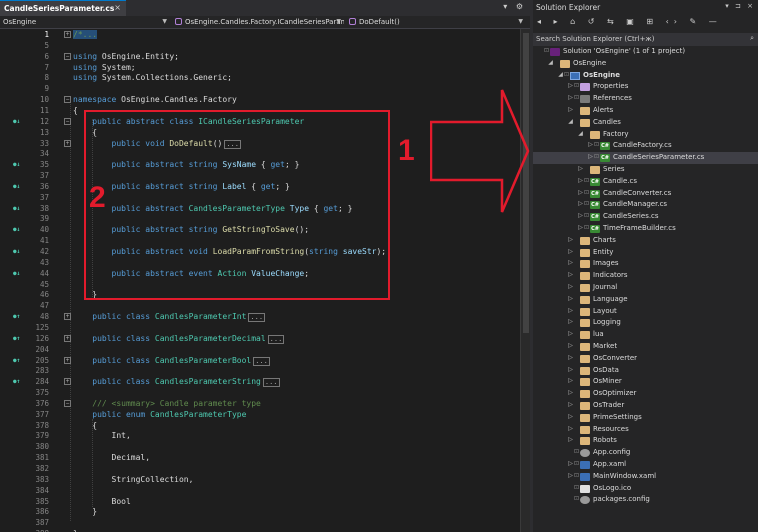 This screenshot has width=758, height=532. I want to click on tree-item: ◢ Factory, so click(645, 135).